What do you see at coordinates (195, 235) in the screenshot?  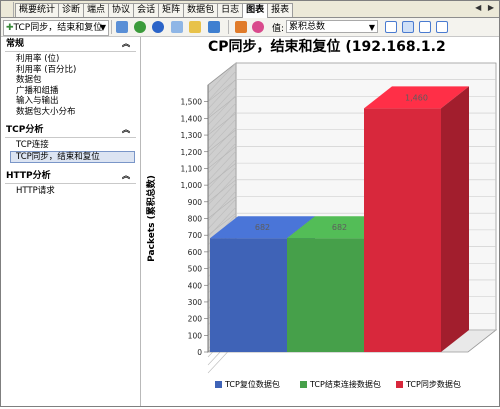 I see `y-tick-label: 700` at bounding box center [195, 235].